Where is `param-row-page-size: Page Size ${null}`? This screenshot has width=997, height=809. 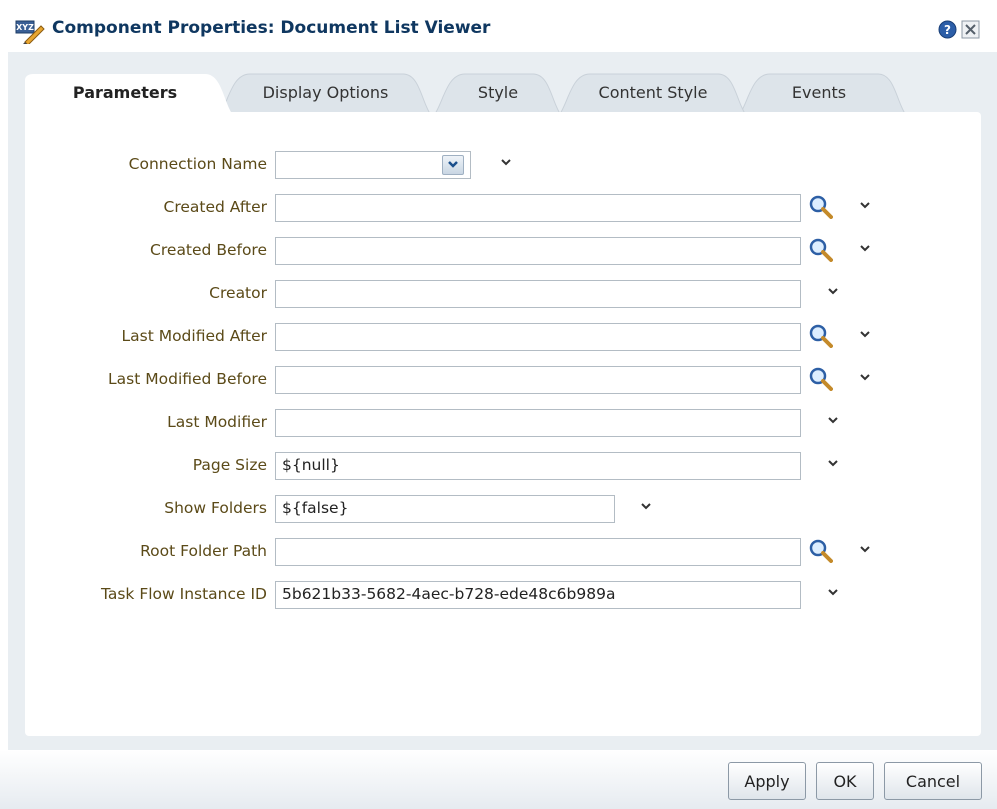
param-row-page-size: Page Size ${null} is located at coordinates (503, 466).